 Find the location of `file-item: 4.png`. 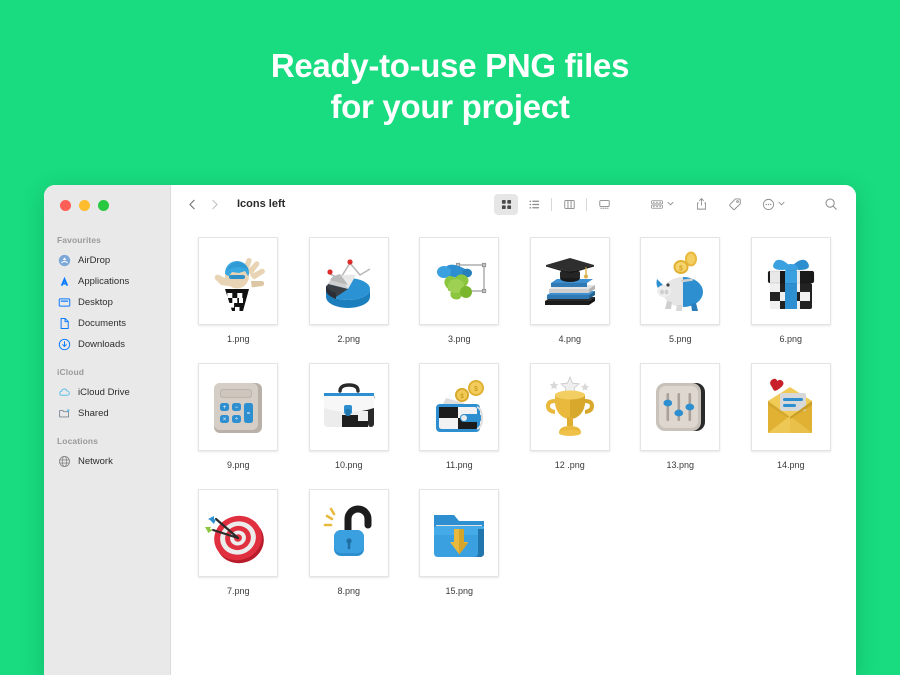

file-item: 4.png is located at coordinates (570, 290).